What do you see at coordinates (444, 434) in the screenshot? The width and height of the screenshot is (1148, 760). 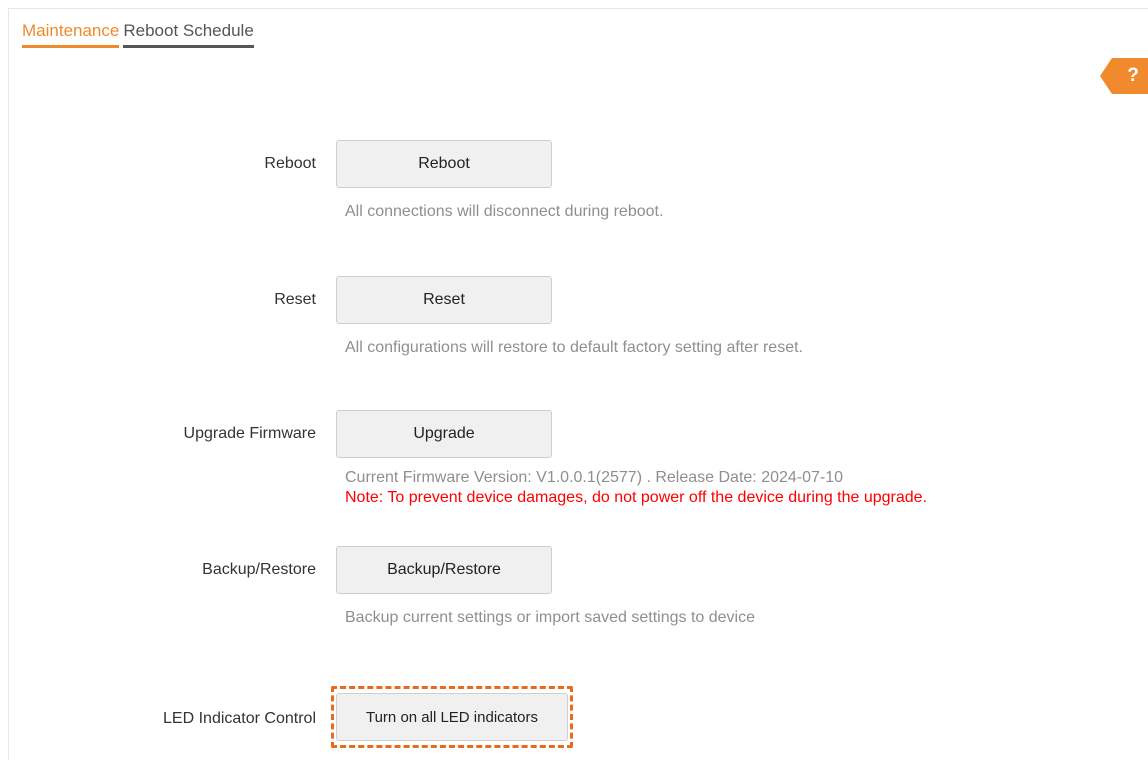 I see `upgrade-button: Upgrade` at bounding box center [444, 434].